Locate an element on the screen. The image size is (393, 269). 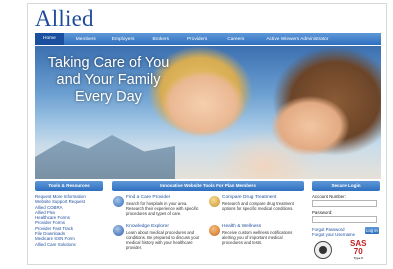
seal-center is located at coordinates (323, 250).